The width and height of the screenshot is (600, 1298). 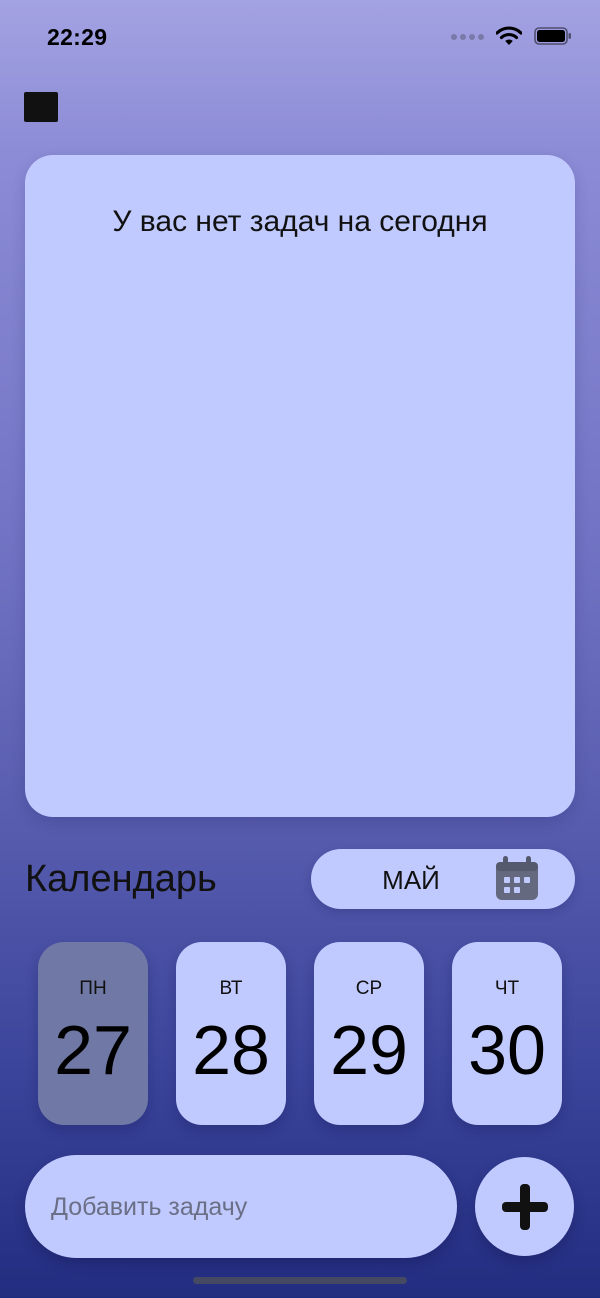 I want to click on menu-button, so click(x=41, y=107).